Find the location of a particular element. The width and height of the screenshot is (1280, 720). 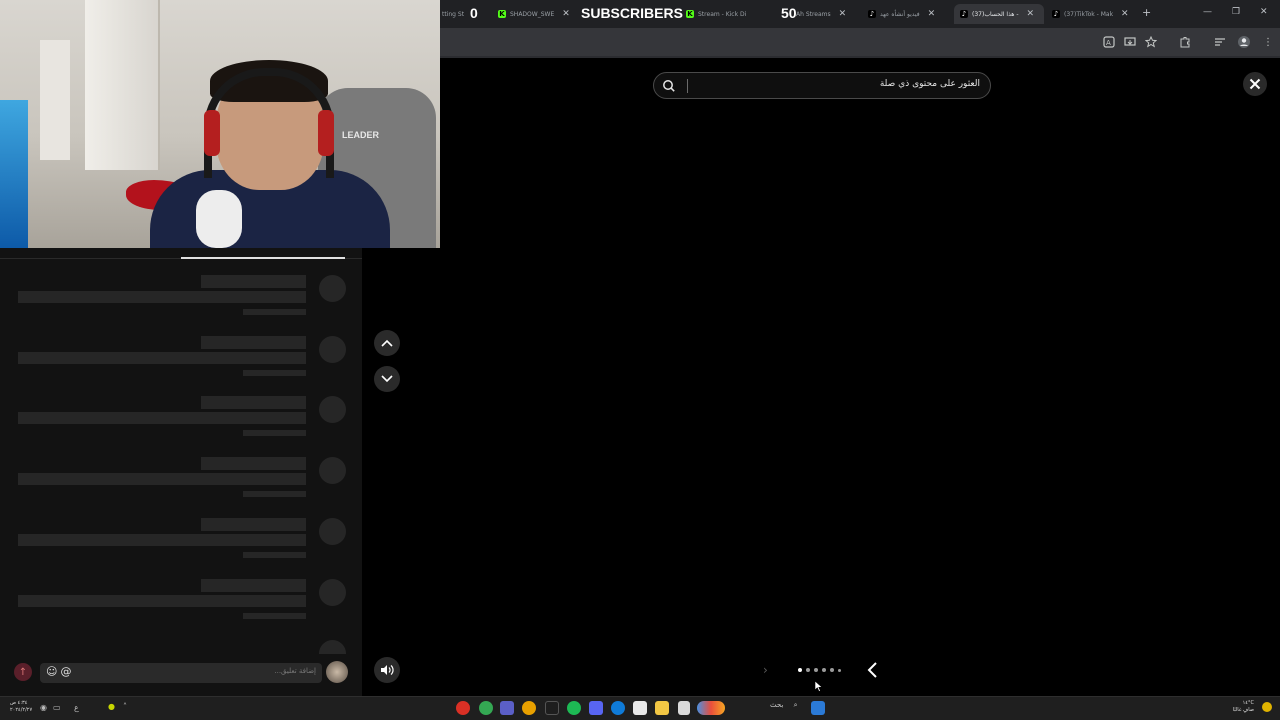

browser-tab: ♪ فيديو أنشأه عهد ✕ is located at coordinates (907, 14).